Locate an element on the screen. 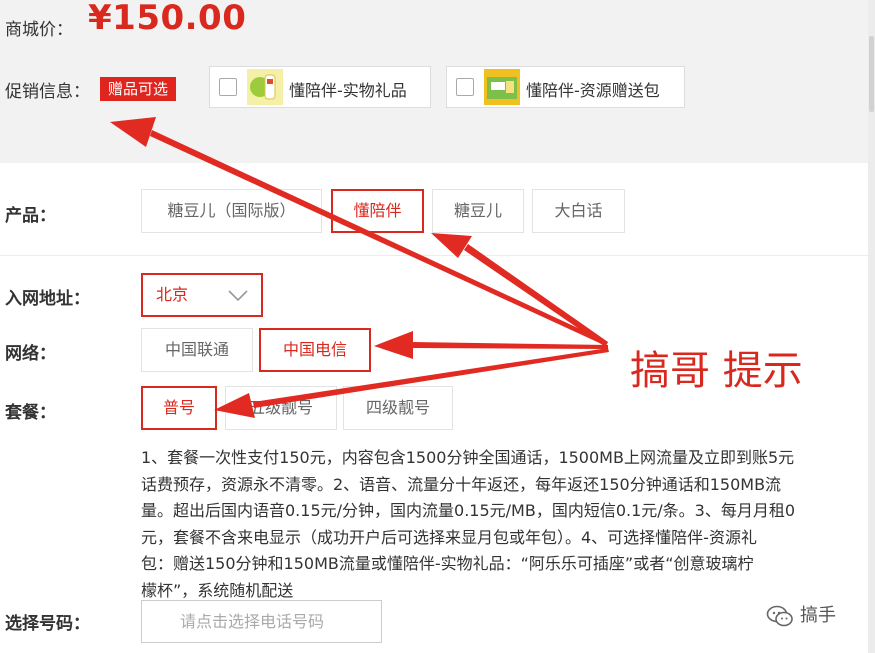  watermark: 搞手 is located at coordinates (801, 614).